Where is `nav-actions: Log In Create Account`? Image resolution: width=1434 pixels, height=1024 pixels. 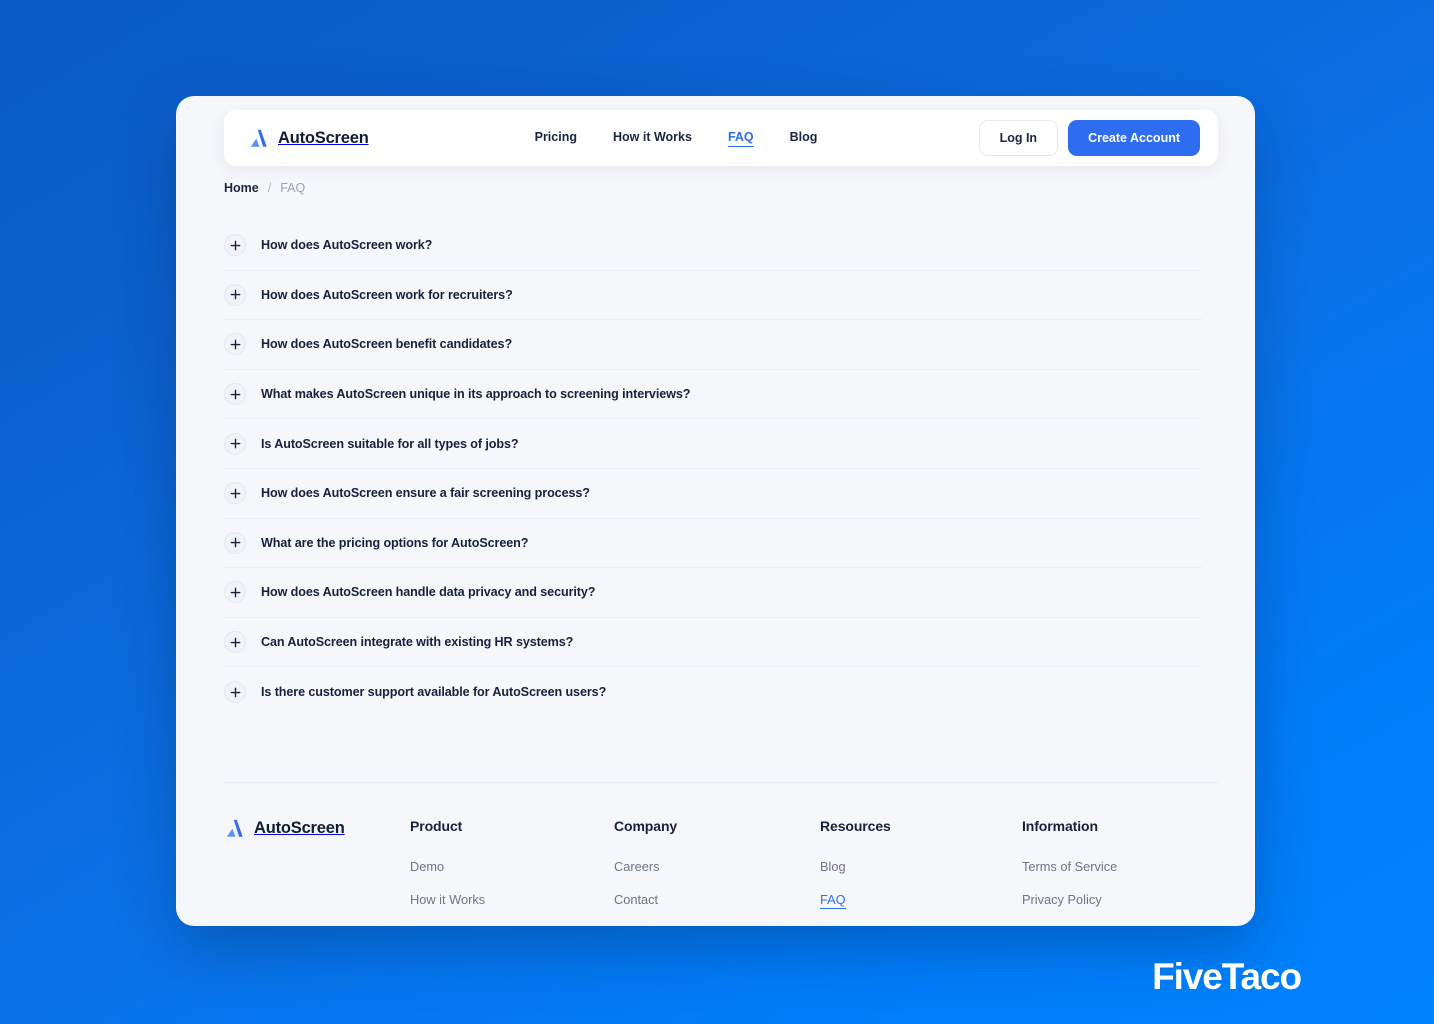 nav-actions: Log In Create Account is located at coordinates (1089, 138).